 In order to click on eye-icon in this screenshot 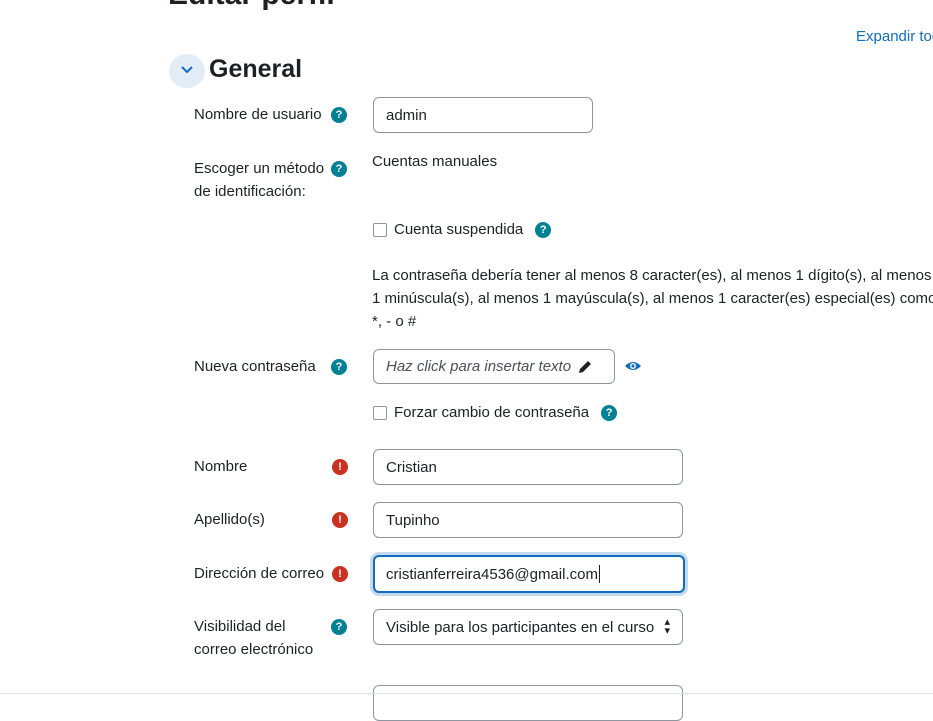, I will do `click(633, 368)`.